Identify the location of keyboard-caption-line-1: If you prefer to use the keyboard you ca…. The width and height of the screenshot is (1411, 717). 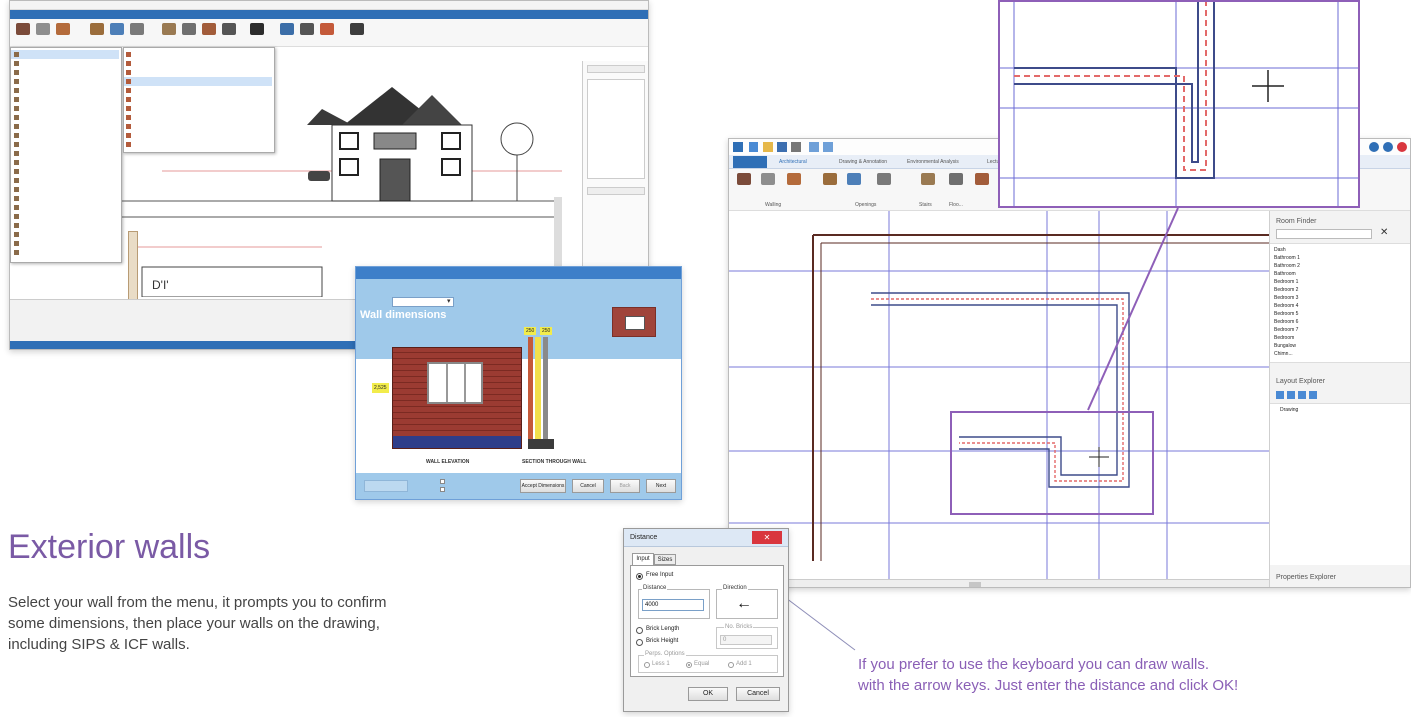
(1034, 664).